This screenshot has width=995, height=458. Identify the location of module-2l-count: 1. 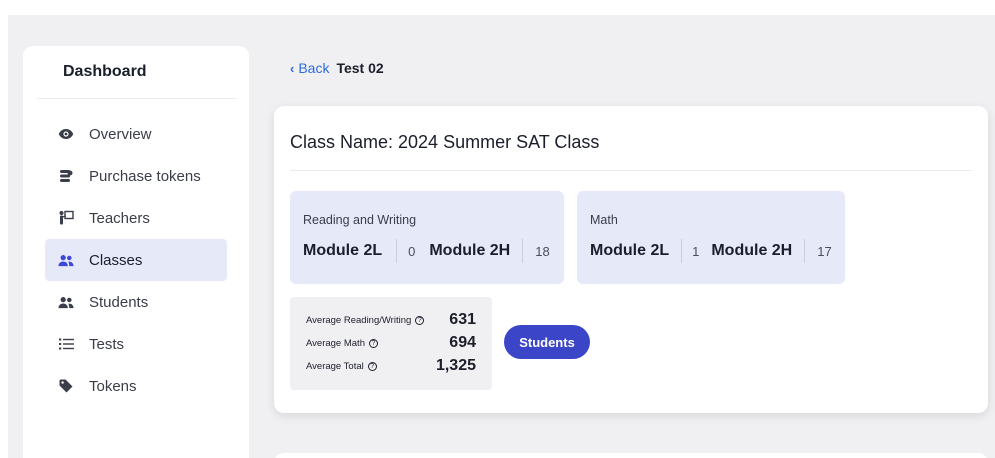
(696, 251).